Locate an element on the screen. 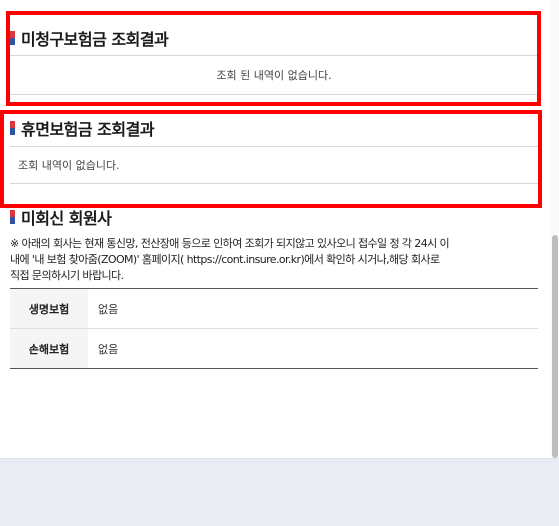 The image size is (559, 526). scrollbar-thumb is located at coordinates (555, 346).